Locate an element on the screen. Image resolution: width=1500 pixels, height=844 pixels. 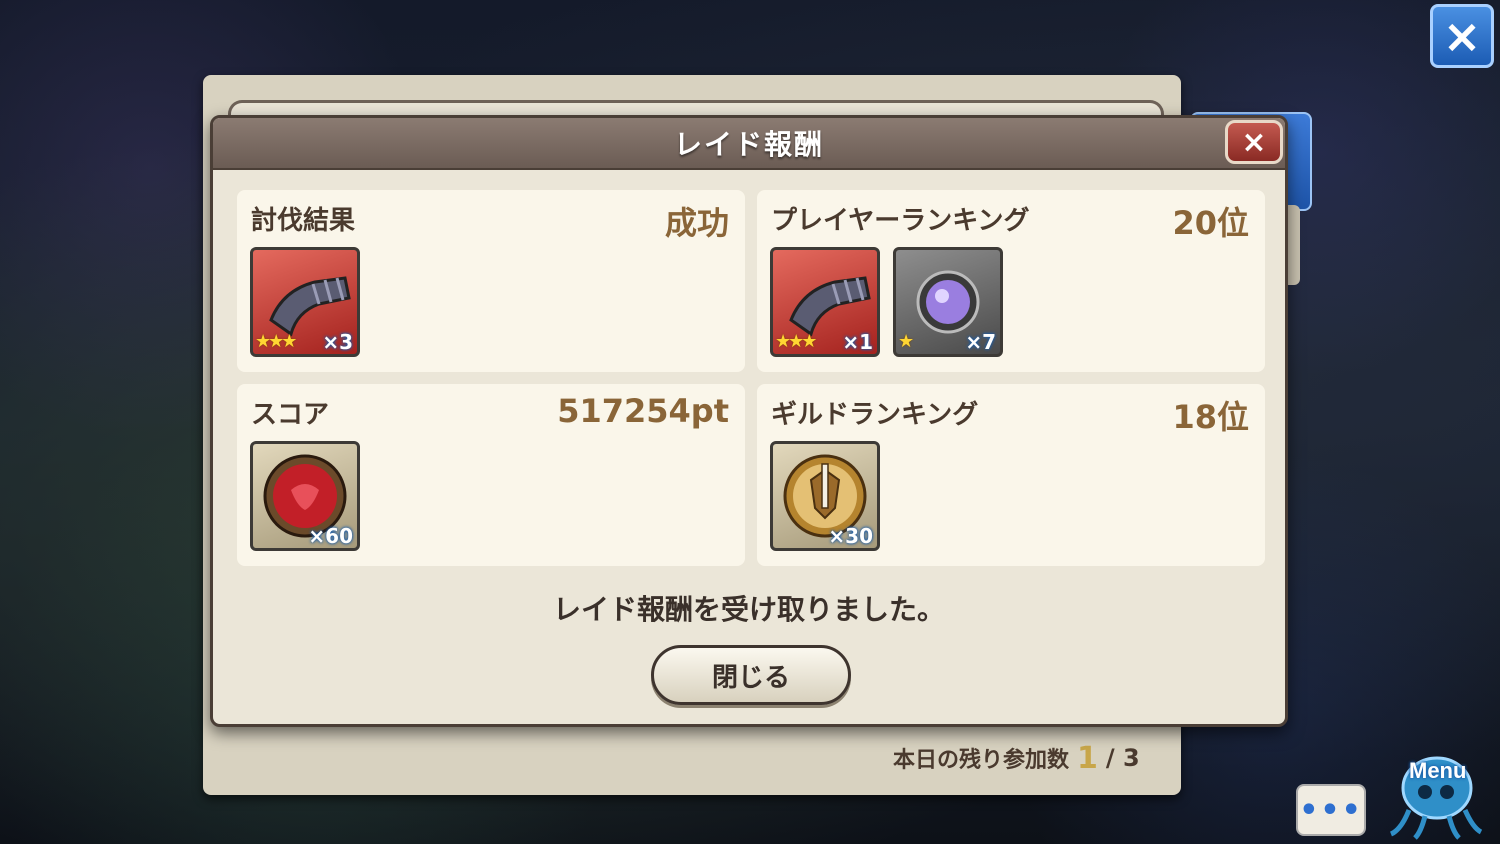
menu-button: Menu is located at coordinates (1435, 790).